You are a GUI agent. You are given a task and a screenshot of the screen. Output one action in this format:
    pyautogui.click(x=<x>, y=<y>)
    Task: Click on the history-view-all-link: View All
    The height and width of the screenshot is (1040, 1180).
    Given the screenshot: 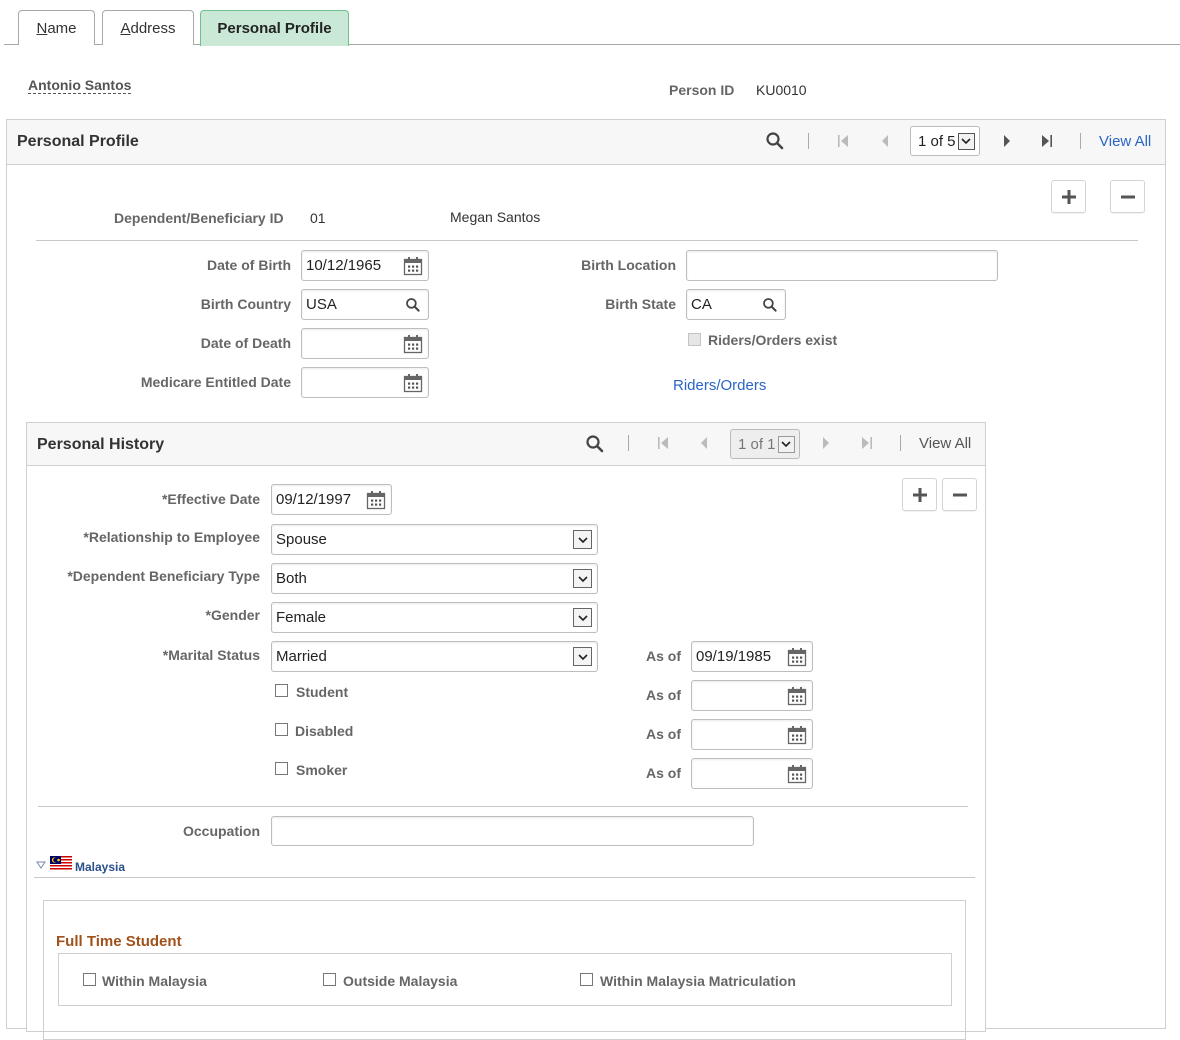 What is the action you would take?
    pyautogui.click(x=945, y=443)
    